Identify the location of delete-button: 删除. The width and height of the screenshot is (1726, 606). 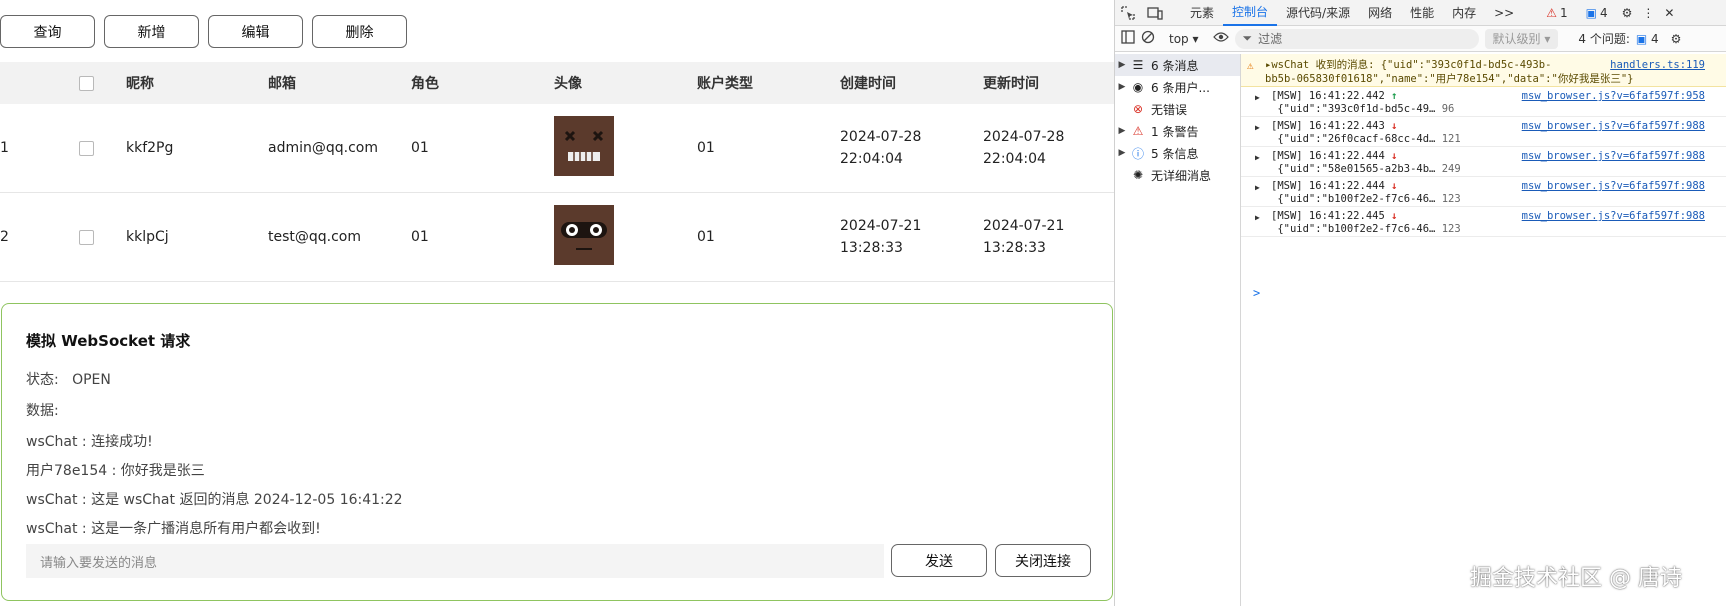
(359, 31).